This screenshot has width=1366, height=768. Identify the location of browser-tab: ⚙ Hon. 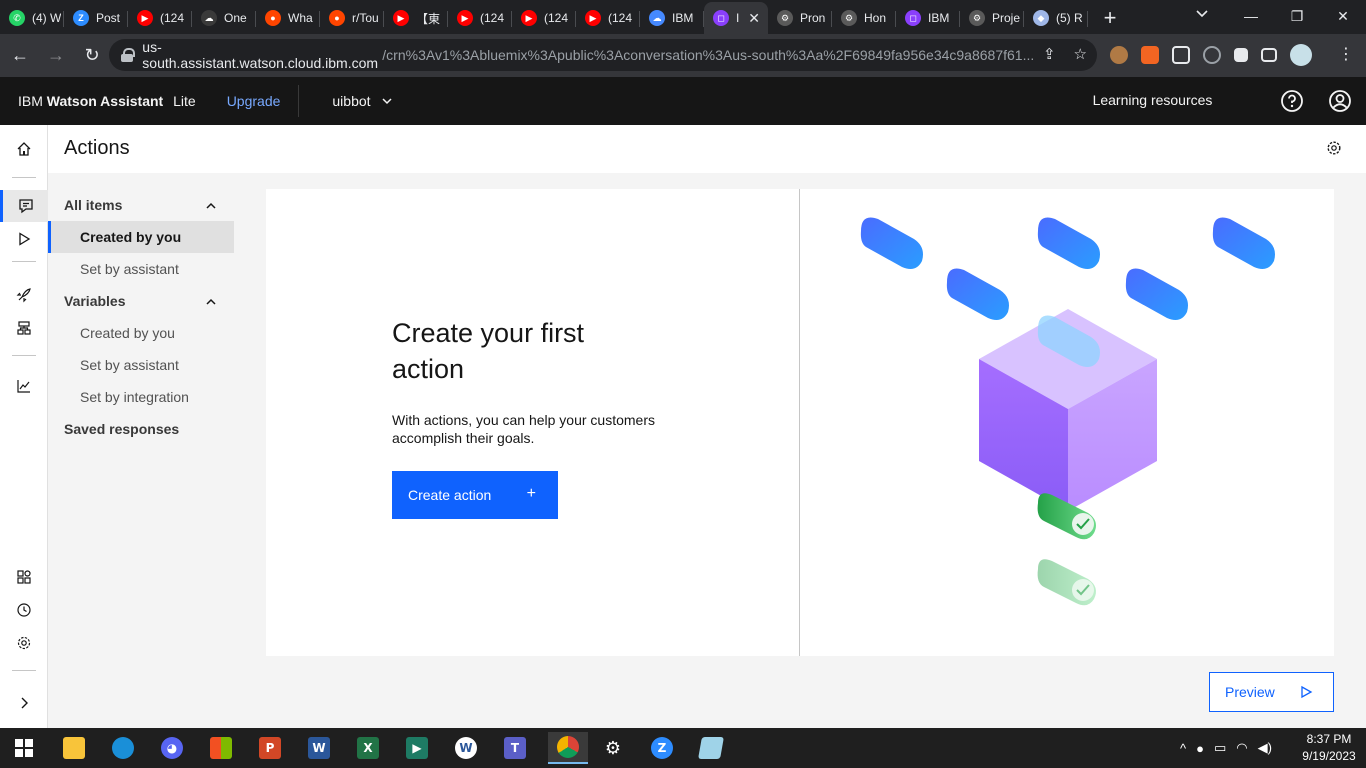
(864, 18).